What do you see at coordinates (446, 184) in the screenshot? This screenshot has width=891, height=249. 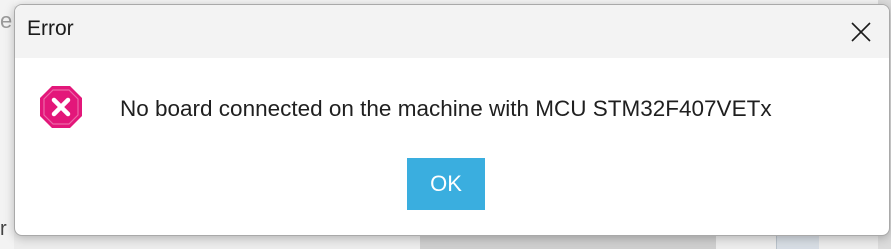 I see `ok-button: OK` at bounding box center [446, 184].